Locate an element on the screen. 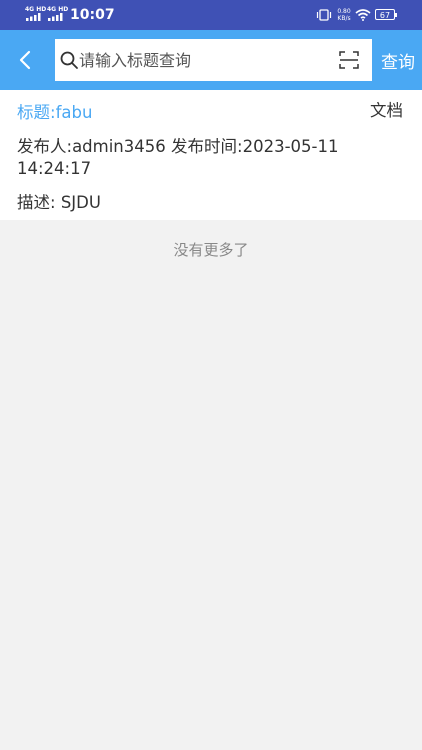  result-description: 描述: SJDU is located at coordinates (59, 202).